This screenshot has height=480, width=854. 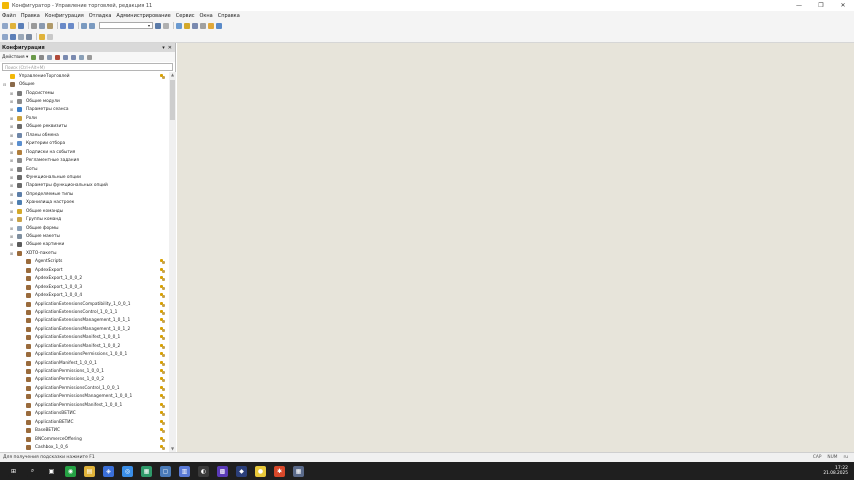 What do you see at coordinates (187, 25) in the screenshot?
I see `tool-icon` at bounding box center [187, 25].